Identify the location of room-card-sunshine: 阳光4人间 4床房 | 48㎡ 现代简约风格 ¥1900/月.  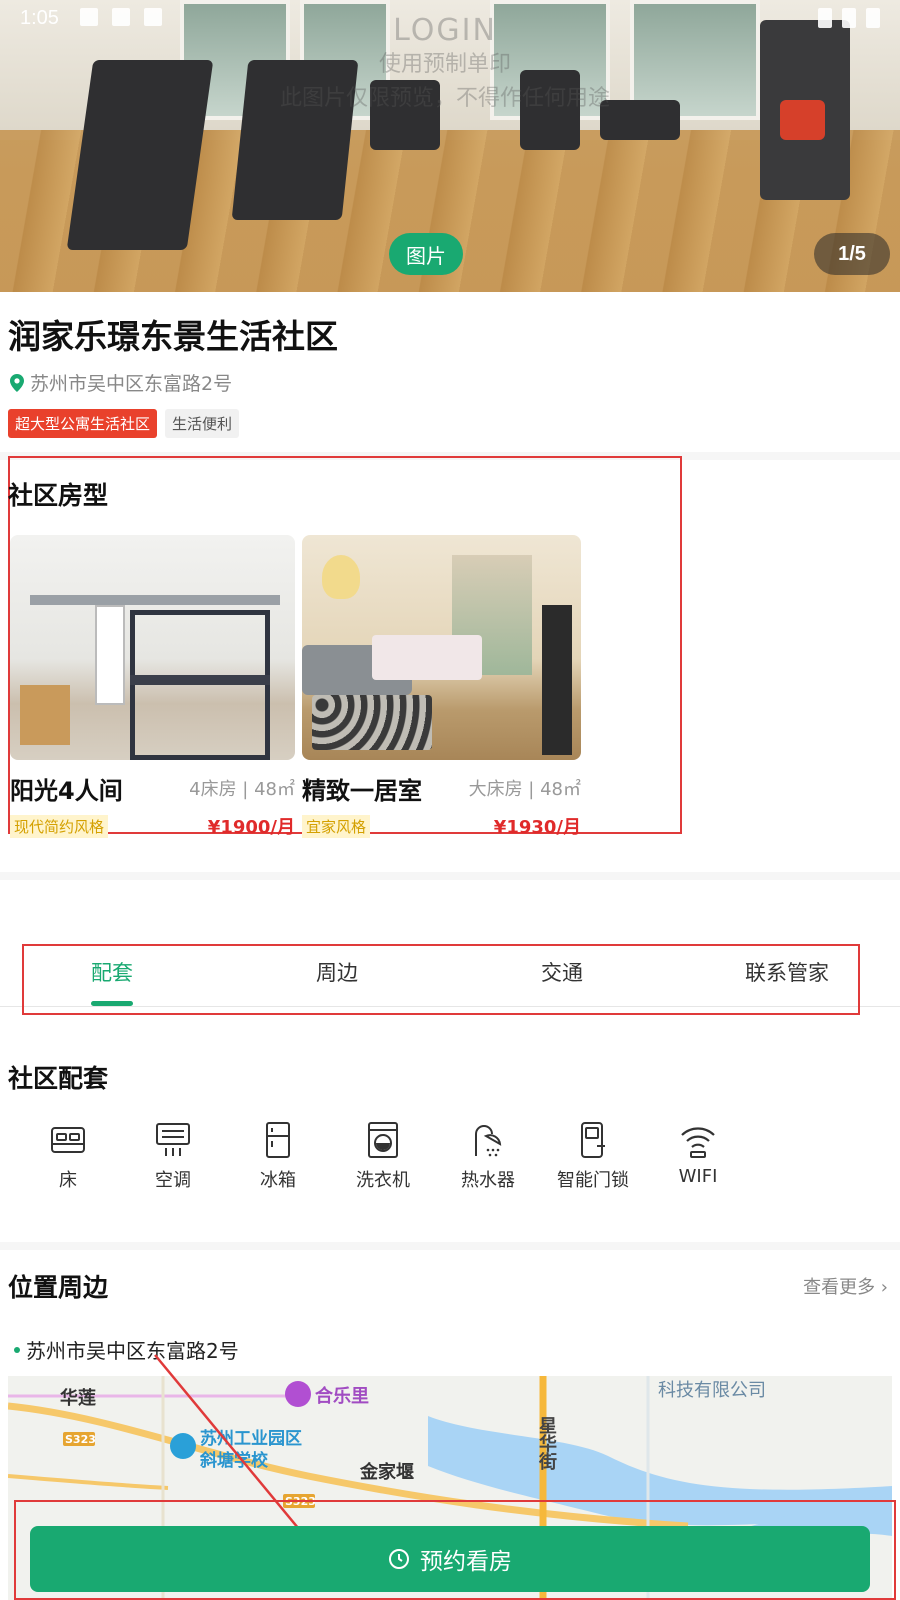
(152, 686).